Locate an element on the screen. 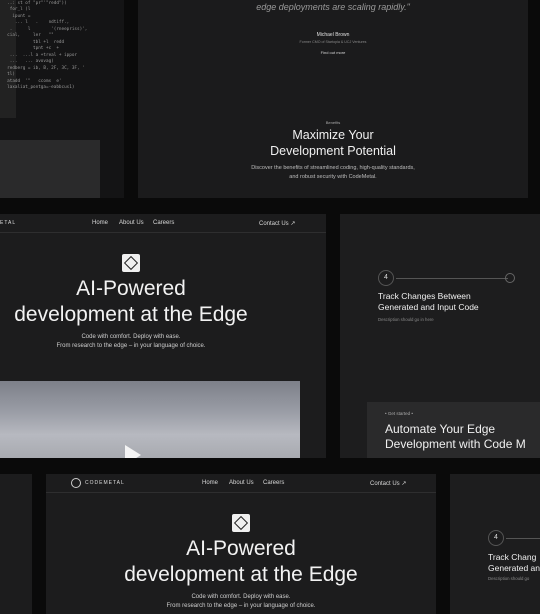 The image size is (540, 614). feature-description: Description should go in here is located at coordinates (406, 319).